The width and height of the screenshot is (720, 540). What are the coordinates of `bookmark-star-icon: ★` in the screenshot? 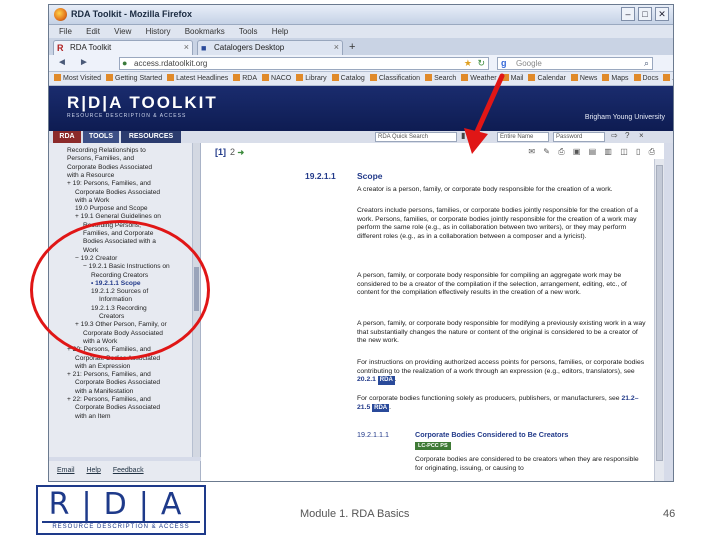 It's located at (468, 63).